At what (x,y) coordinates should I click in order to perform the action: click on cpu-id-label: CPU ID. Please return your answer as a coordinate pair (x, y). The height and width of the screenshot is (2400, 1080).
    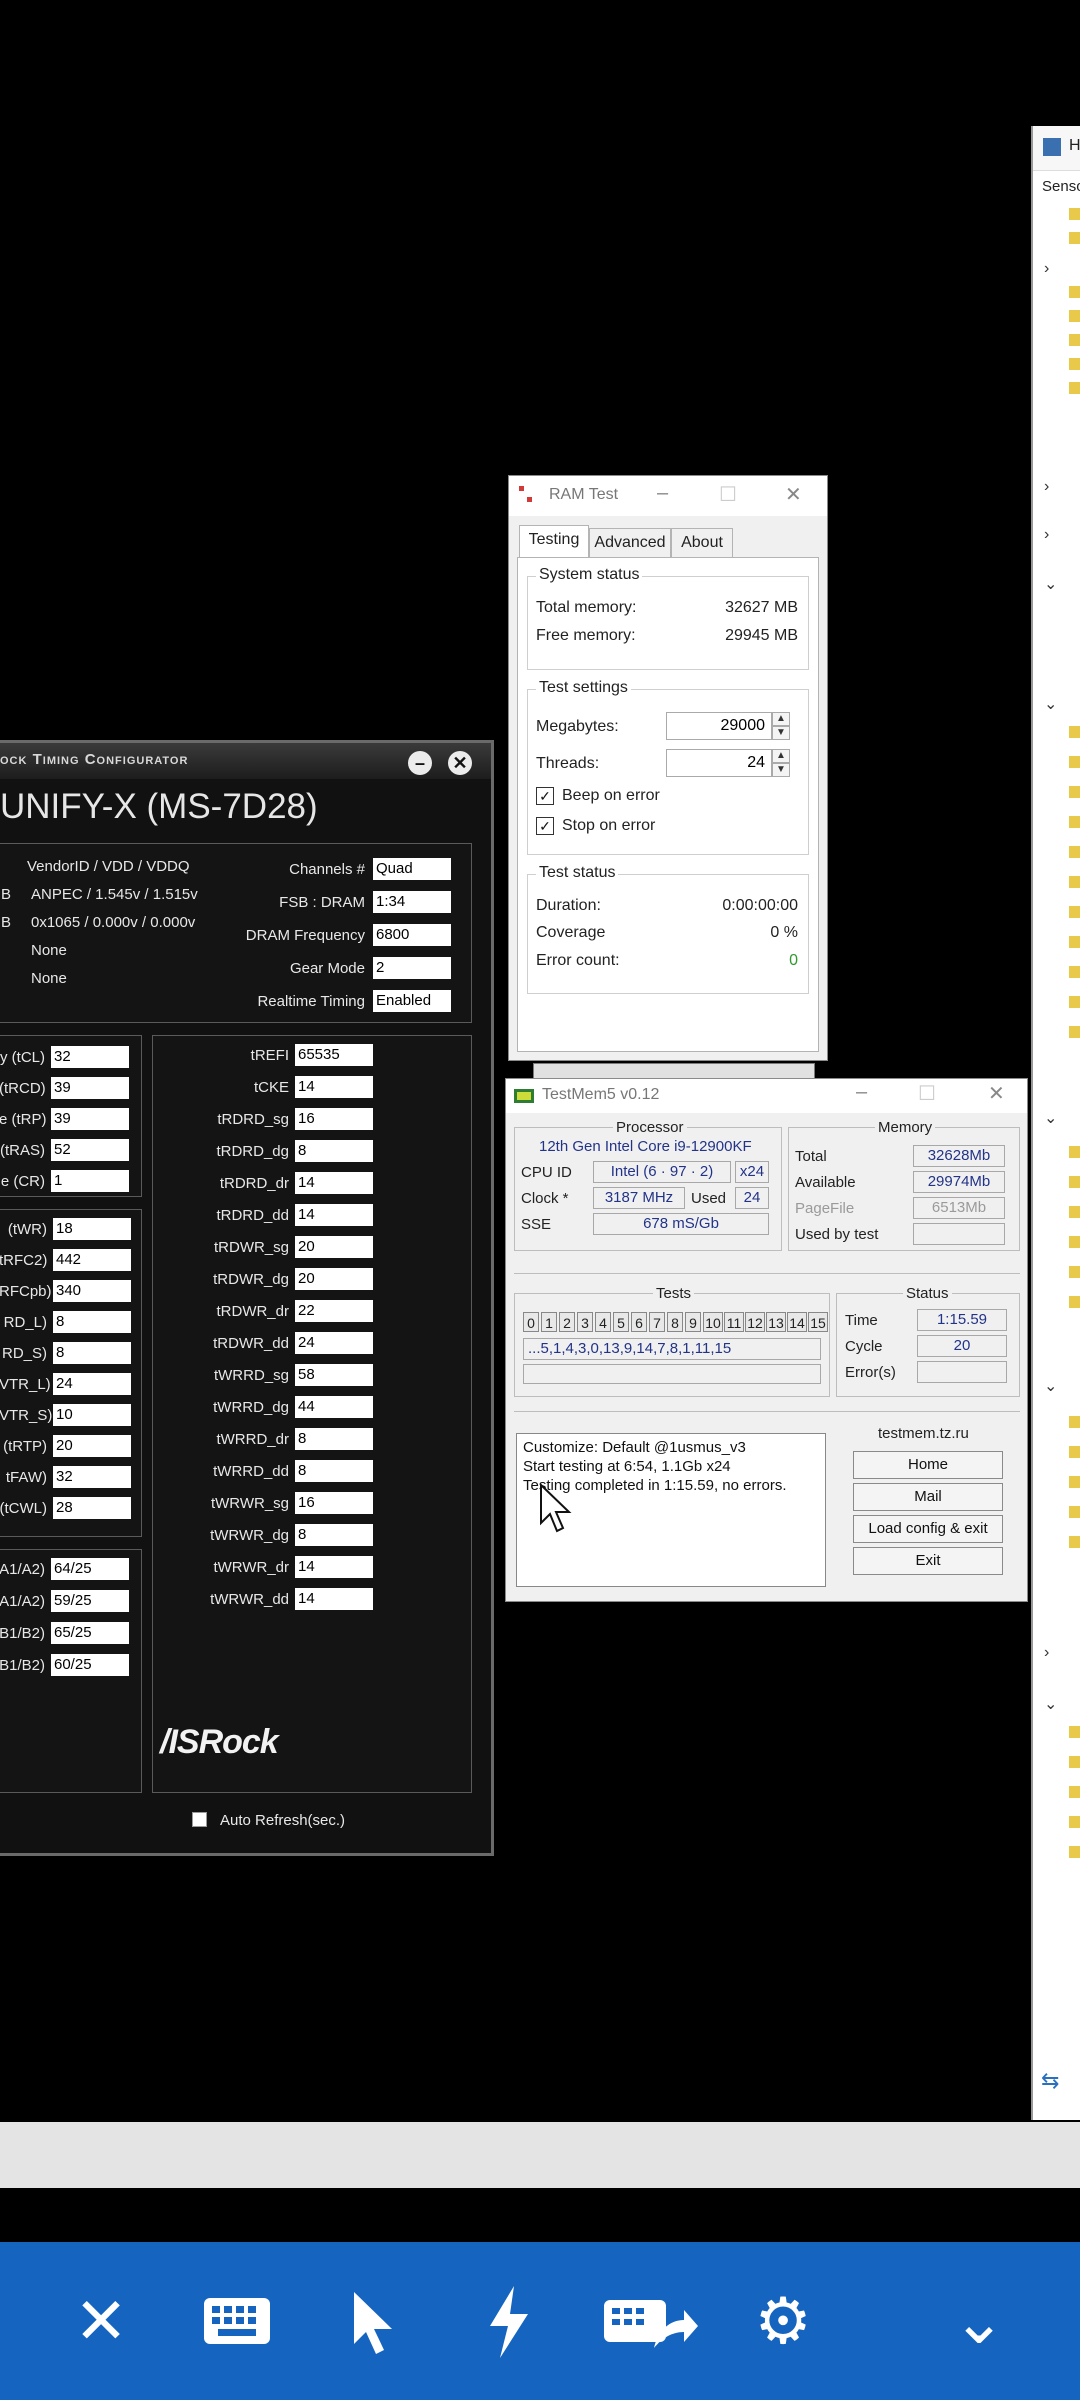
    Looking at the image, I should click on (546, 1172).